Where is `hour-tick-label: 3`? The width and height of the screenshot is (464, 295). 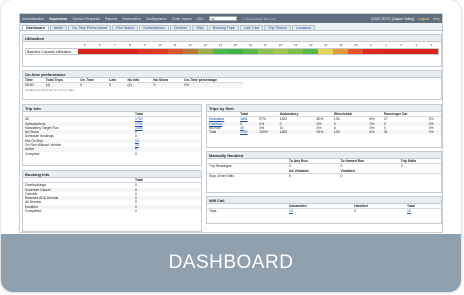
hour-tick-label: 3 is located at coordinates (416, 45).